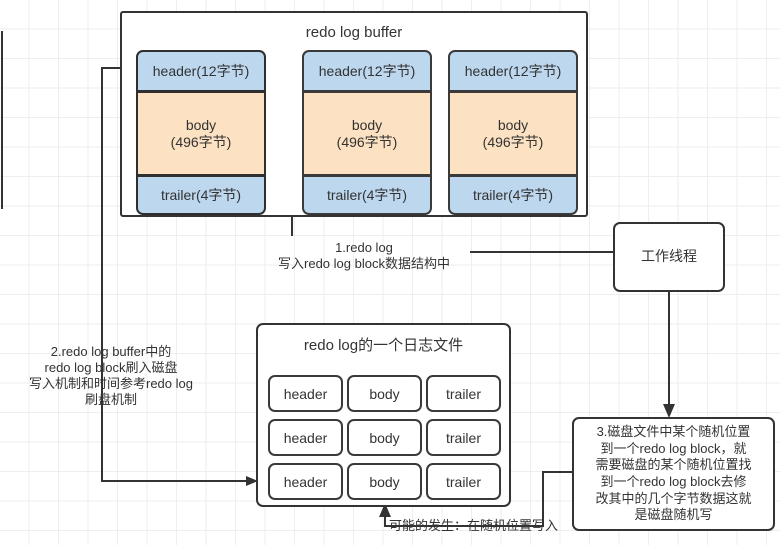 This screenshot has width=780, height=545. What do you see at coordinates (463, 481) in the screenshot?
I see `logfile-row2-trailer: trailer` at bounding box center [463, 481].